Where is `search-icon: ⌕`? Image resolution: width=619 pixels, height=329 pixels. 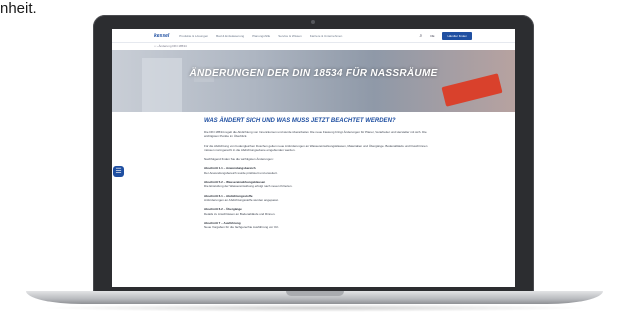 search-icon: ⌕ is located at coordinates (421, 36).